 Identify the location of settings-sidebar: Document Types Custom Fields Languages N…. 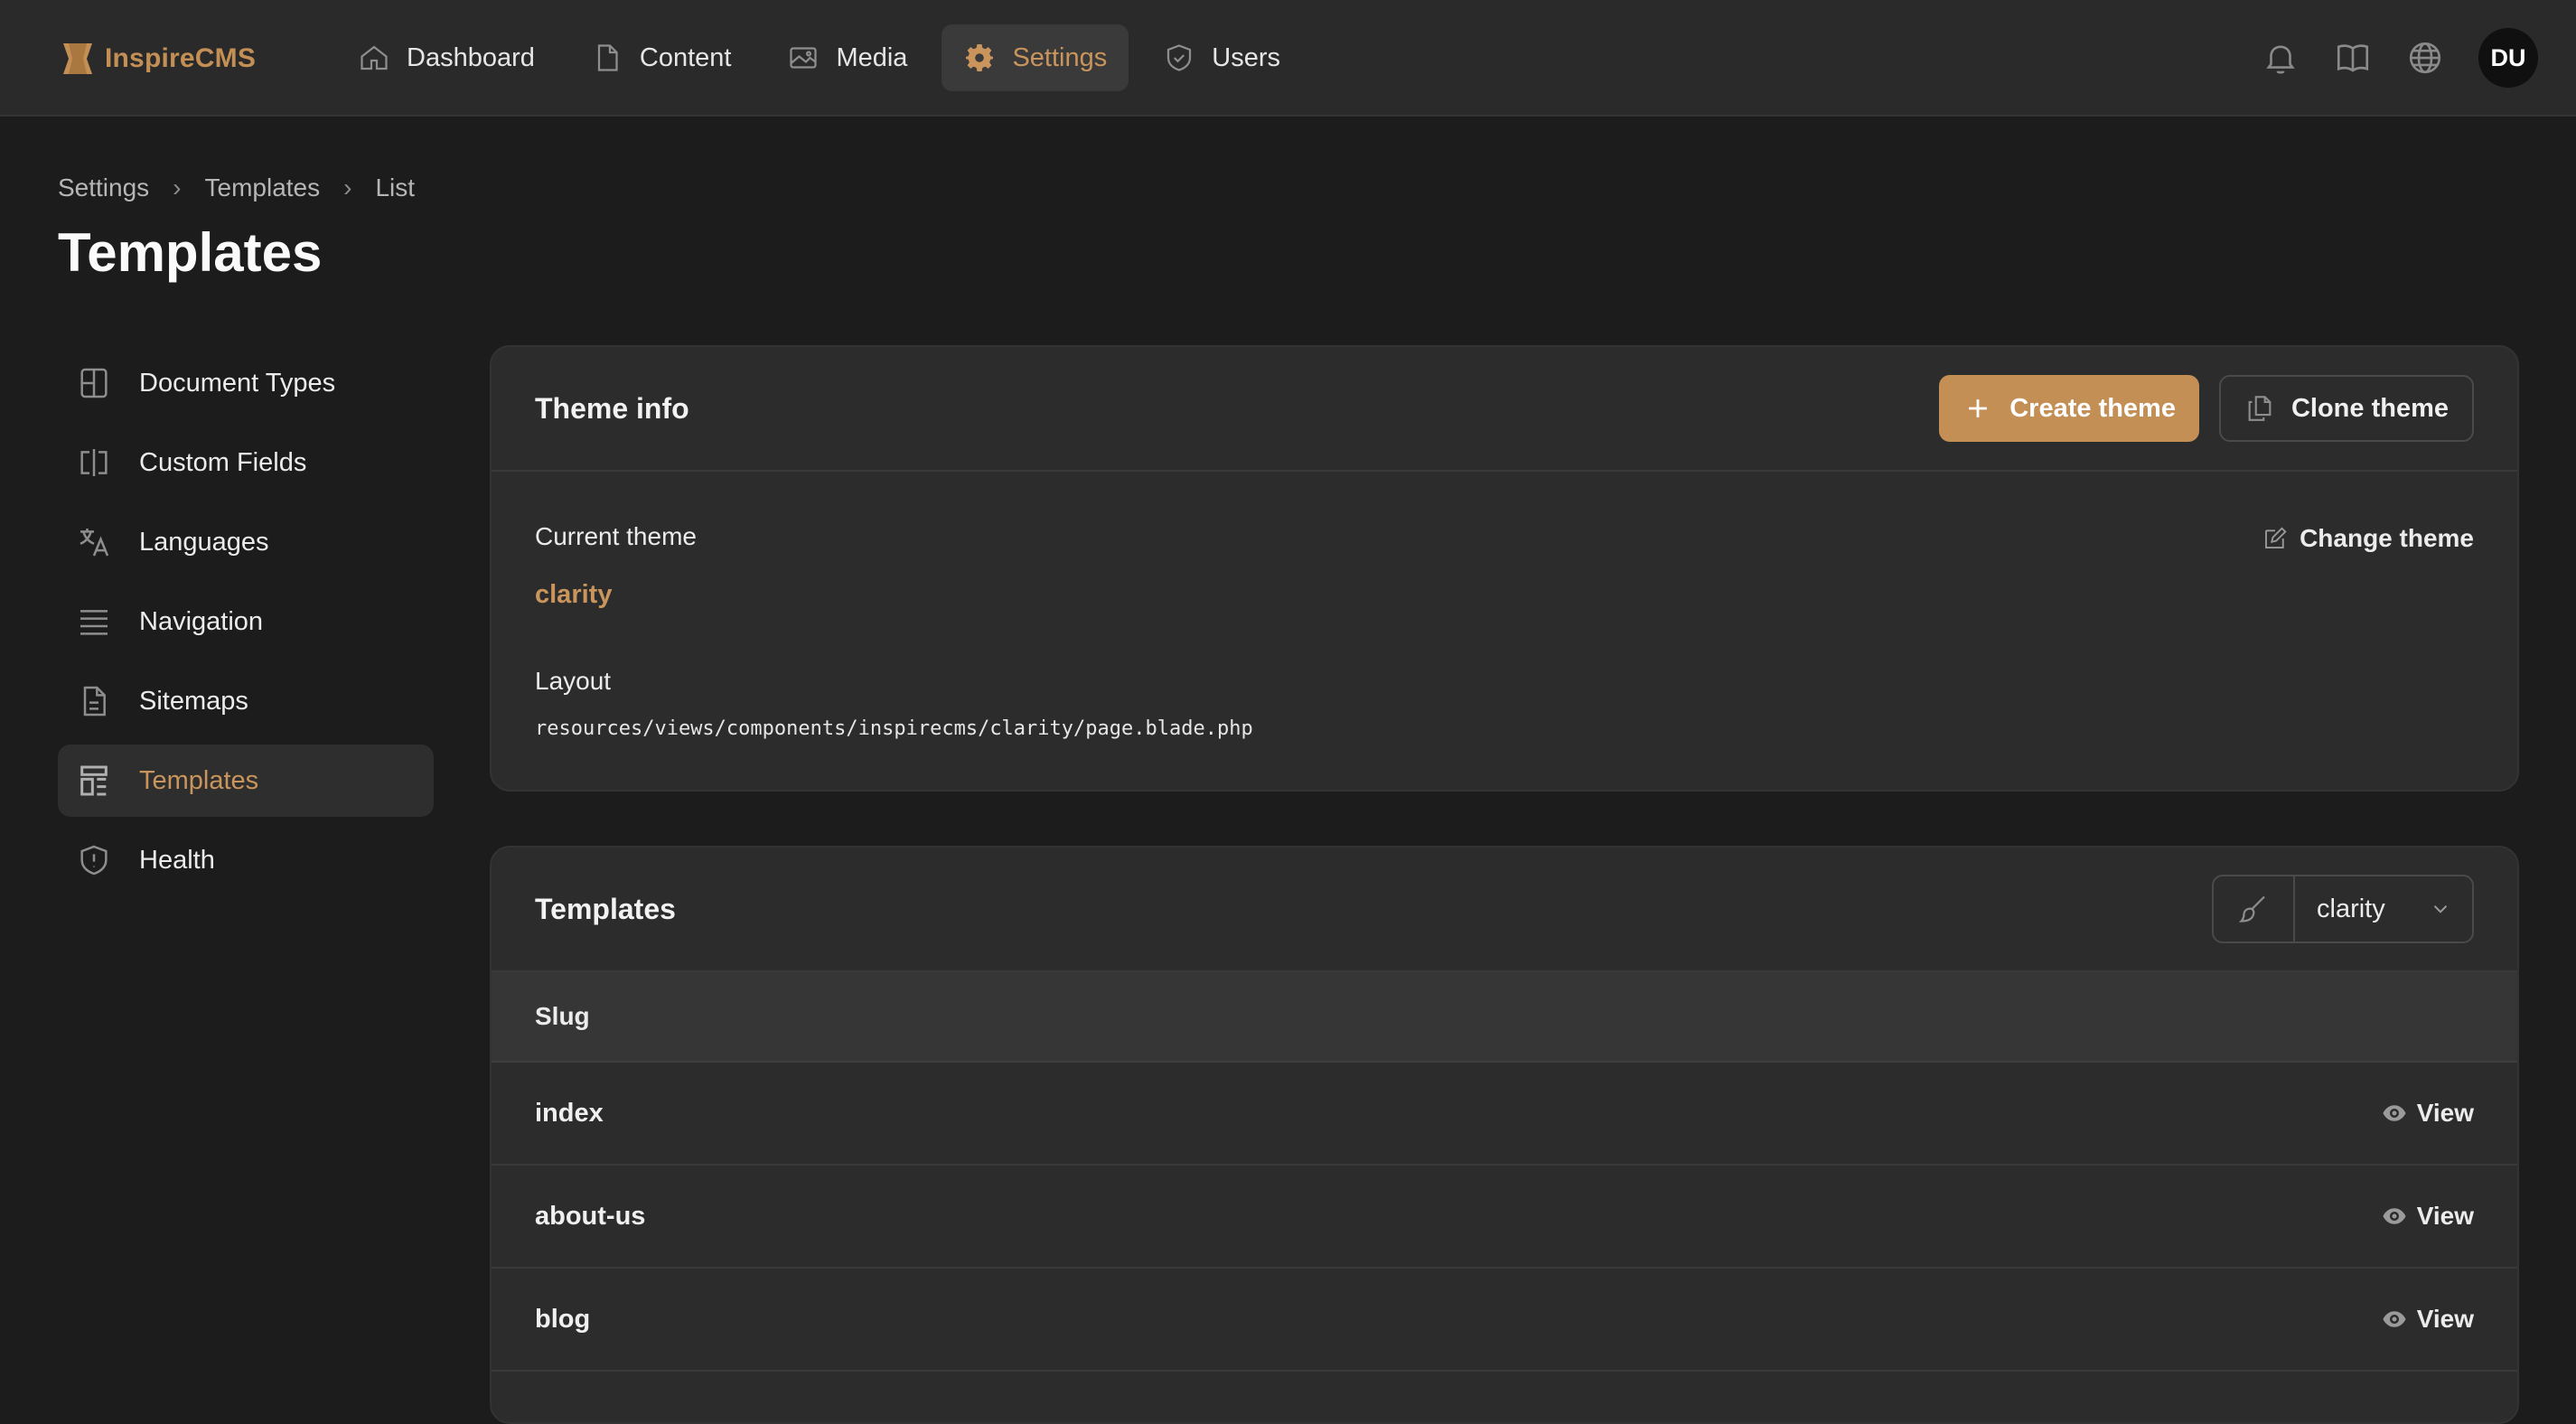
(246, 625).